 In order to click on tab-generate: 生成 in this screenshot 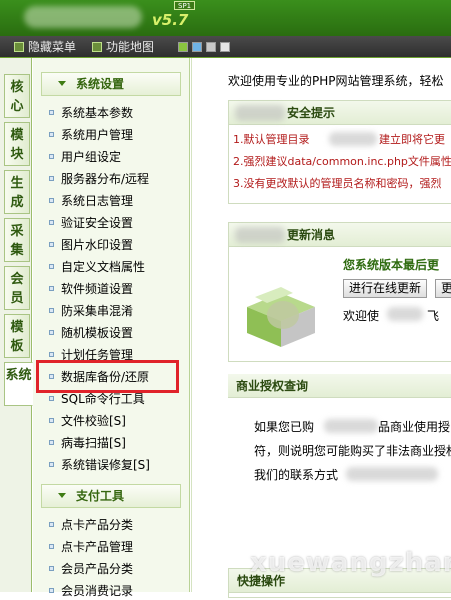, I will do `click(17, 192)`.